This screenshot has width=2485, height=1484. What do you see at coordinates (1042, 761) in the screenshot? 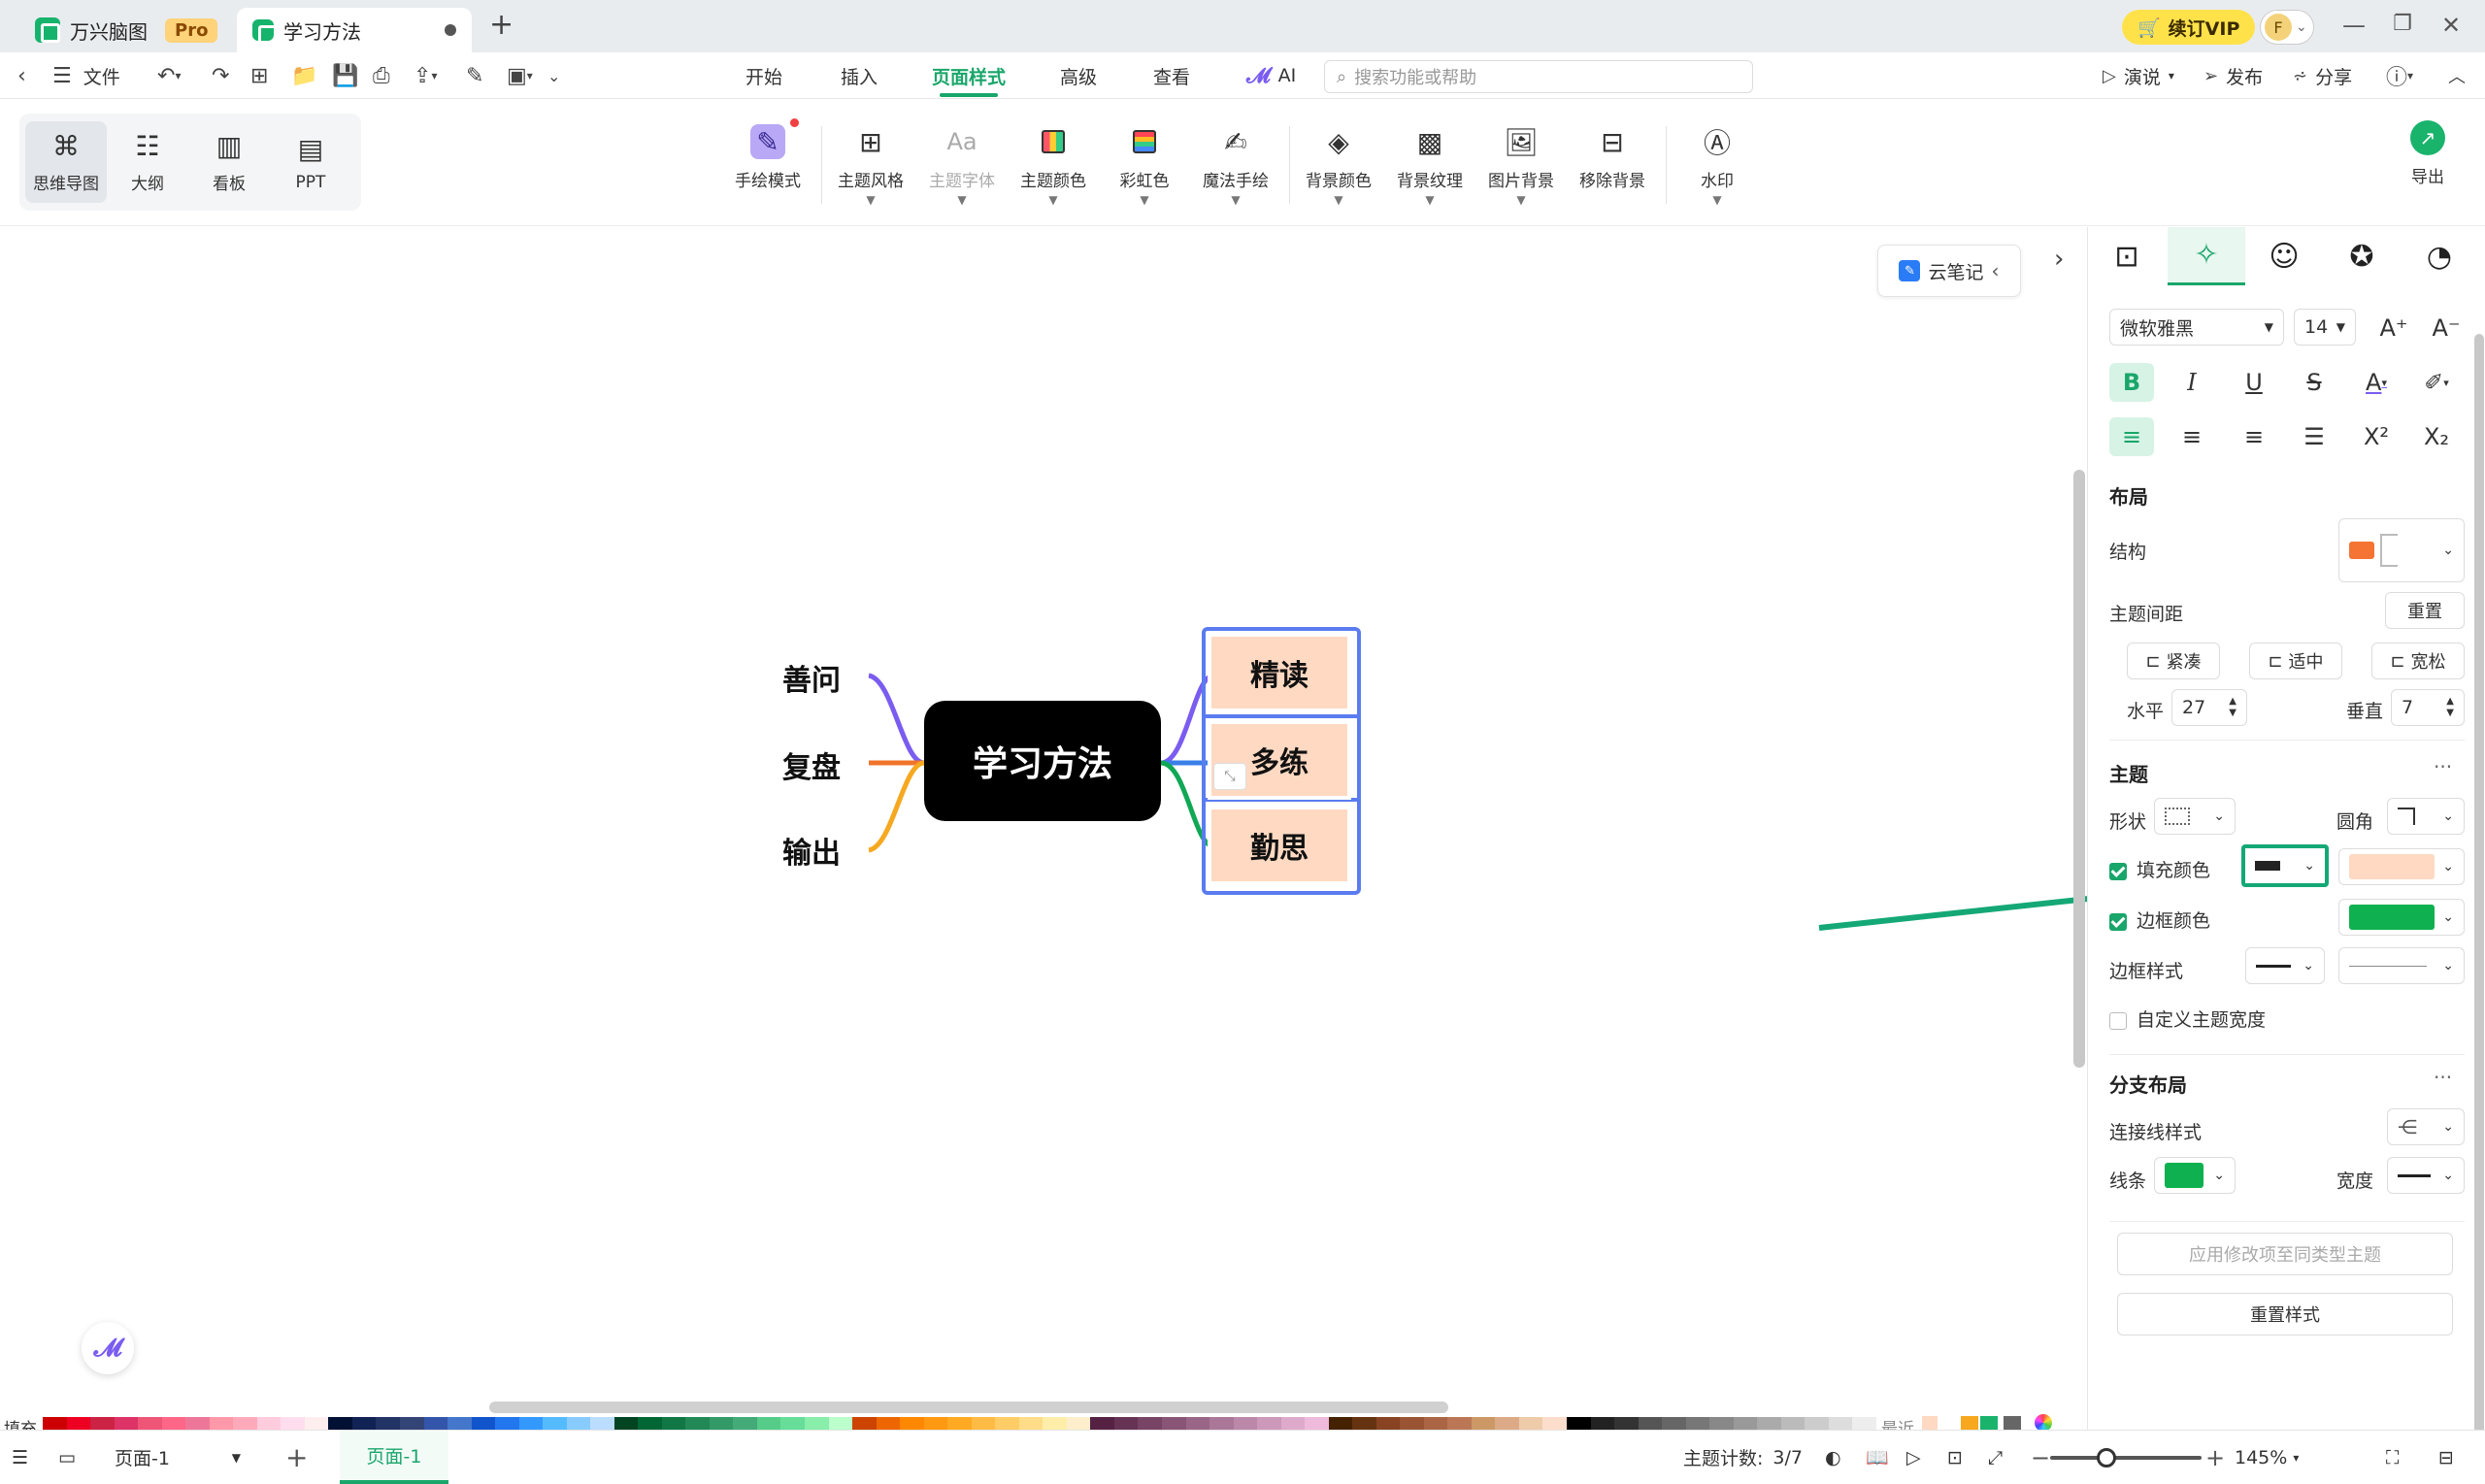
I see `central-topic: 学习方法` at bounding box center [1042, 761].